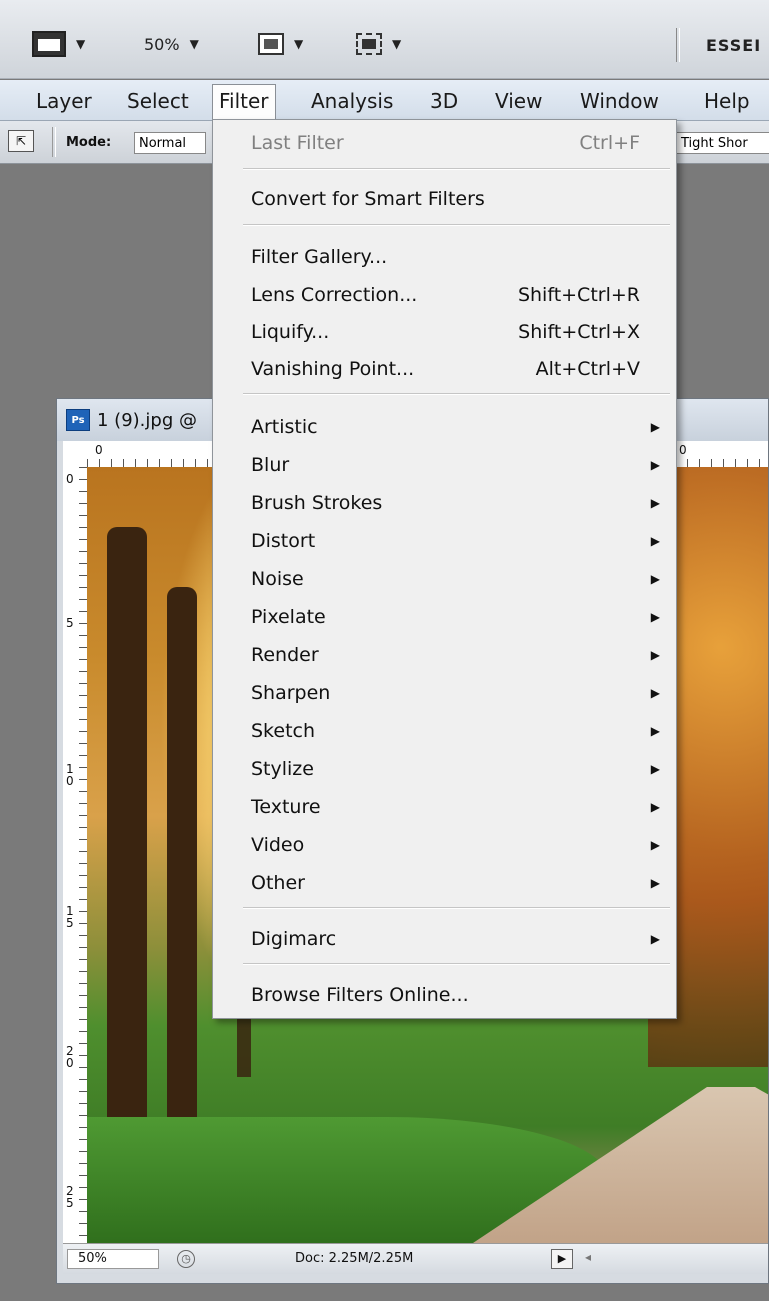 Image resolution: width=769 pixels, height=1301 pixels. What do you see at coordinates (455, 883) in the screenshot?
I see `menu-item-other: Other ▶` at bounding box center [455, 883].